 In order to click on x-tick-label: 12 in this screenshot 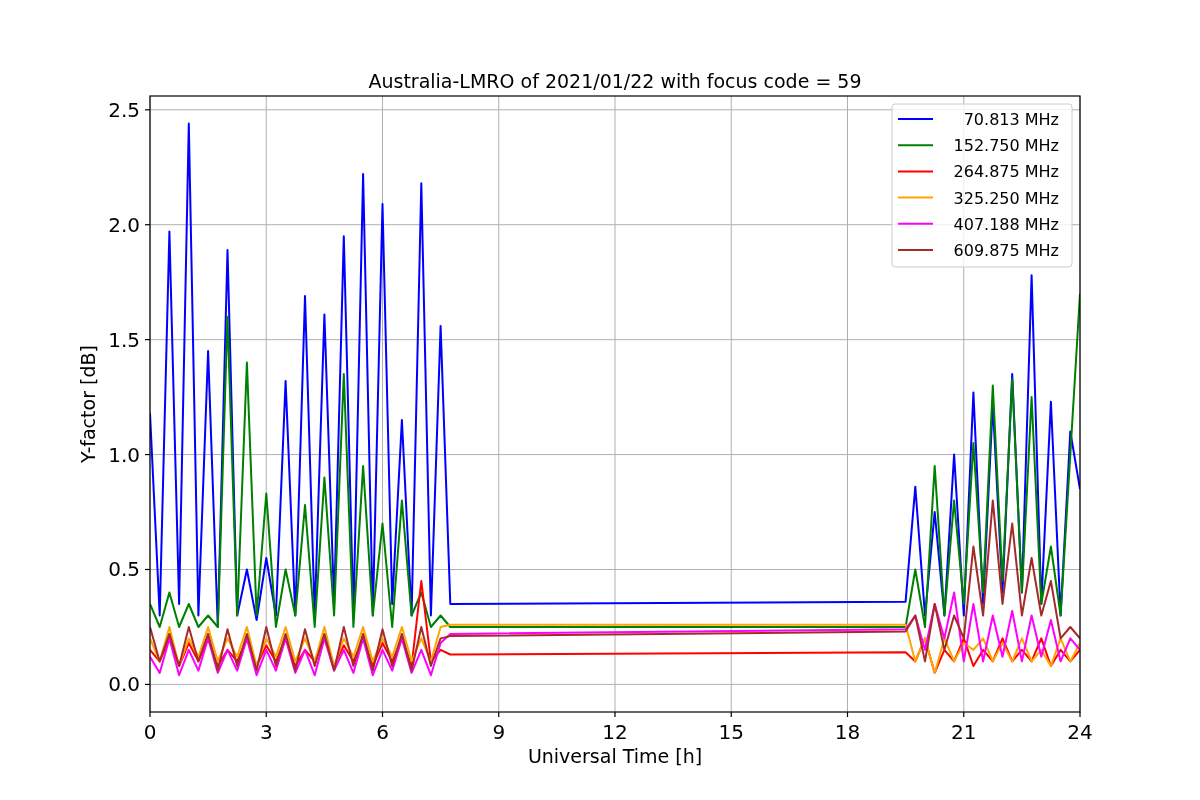, I will do `click(615, 732)`.